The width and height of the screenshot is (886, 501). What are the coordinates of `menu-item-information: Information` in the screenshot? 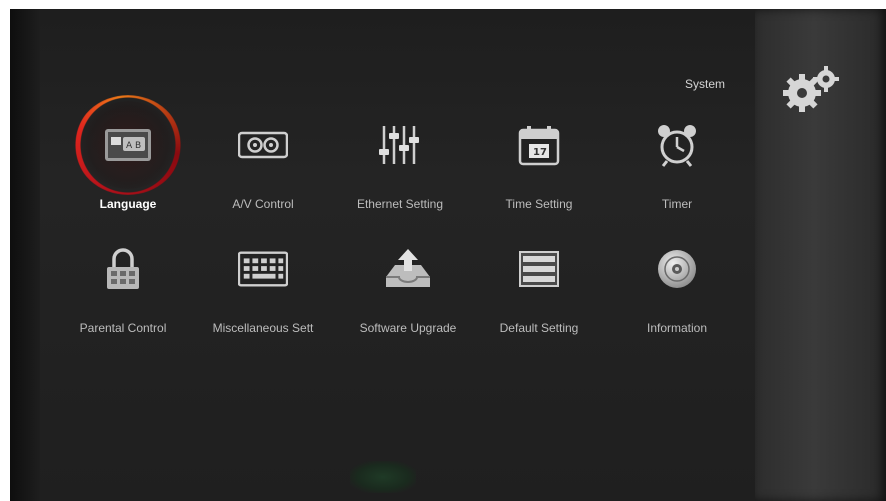 It's located at (677, 302).